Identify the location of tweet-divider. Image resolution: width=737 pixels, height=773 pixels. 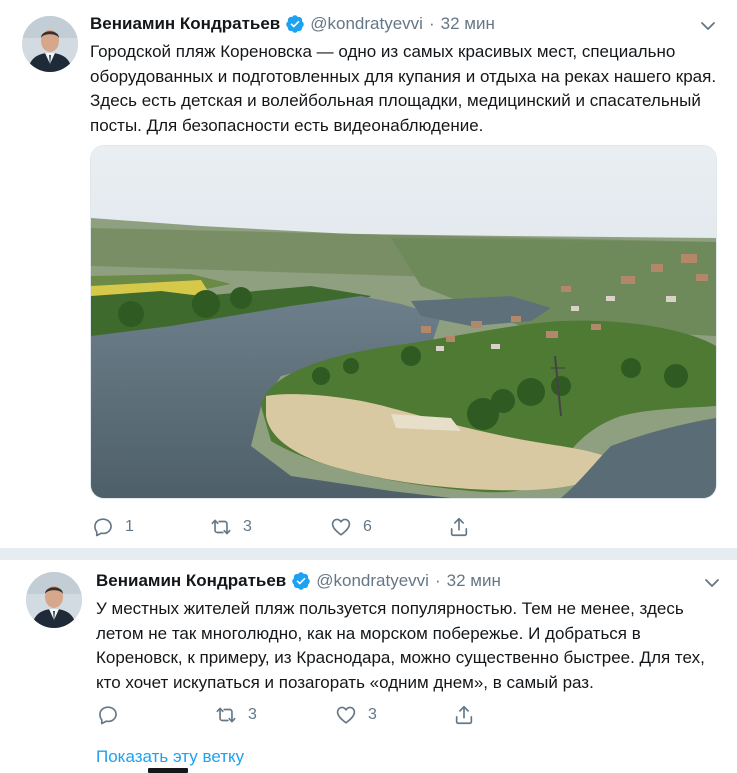
(368, 554).